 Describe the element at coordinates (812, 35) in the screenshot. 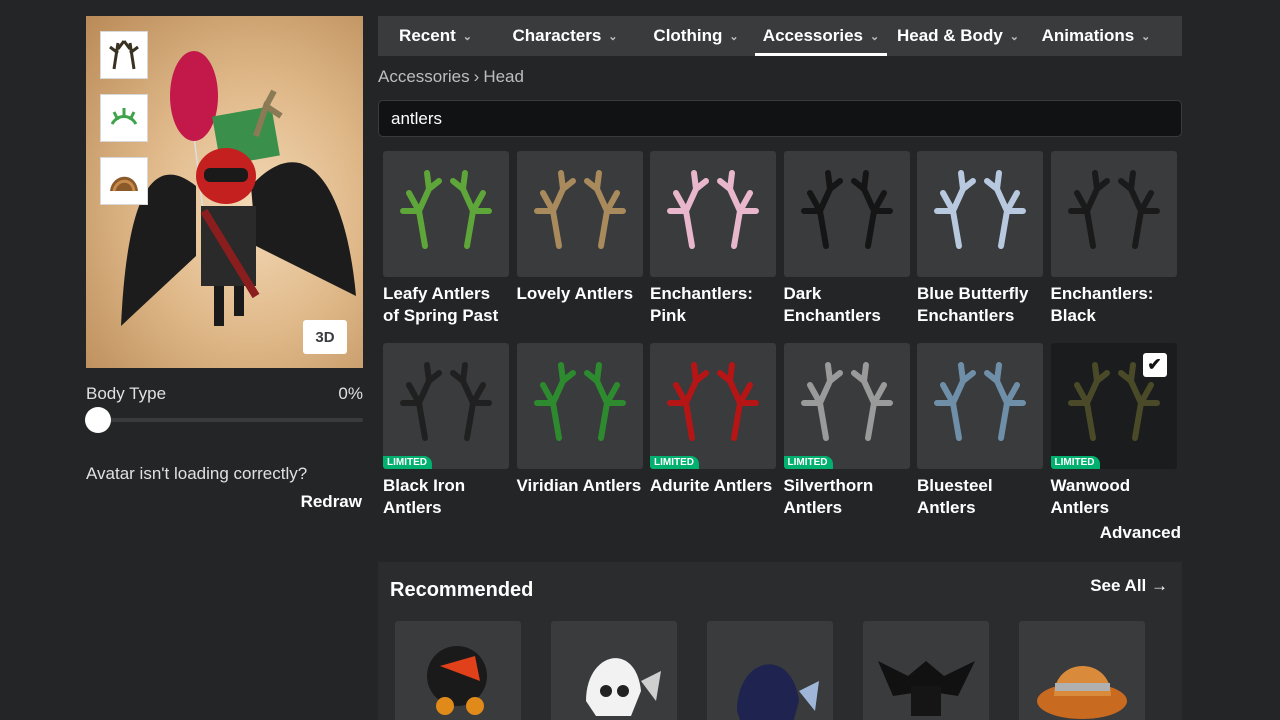

I see `tab-label: Accessories` at that location.